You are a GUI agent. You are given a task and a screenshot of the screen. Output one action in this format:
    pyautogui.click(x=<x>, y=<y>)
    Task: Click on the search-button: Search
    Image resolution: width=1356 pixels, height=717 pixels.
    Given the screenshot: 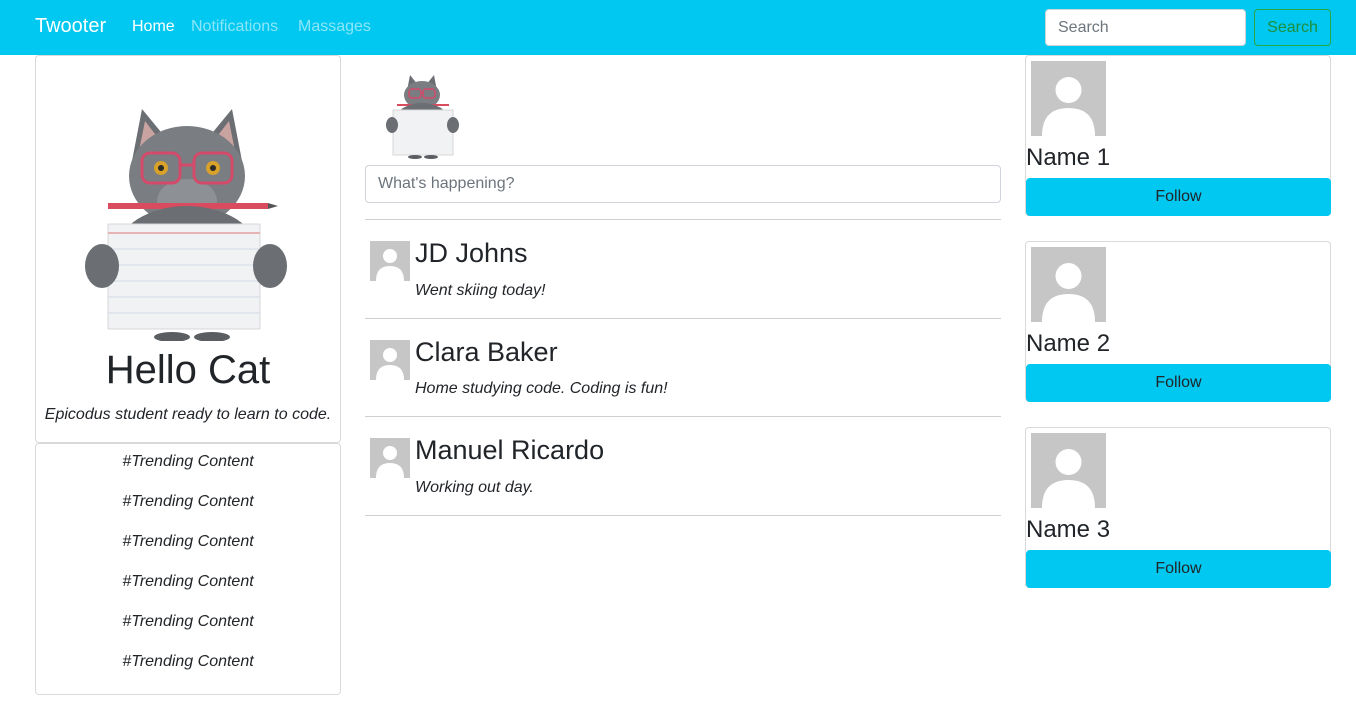 What is the action you would take?
    pyautogui.click(x=1292, y=27)
    